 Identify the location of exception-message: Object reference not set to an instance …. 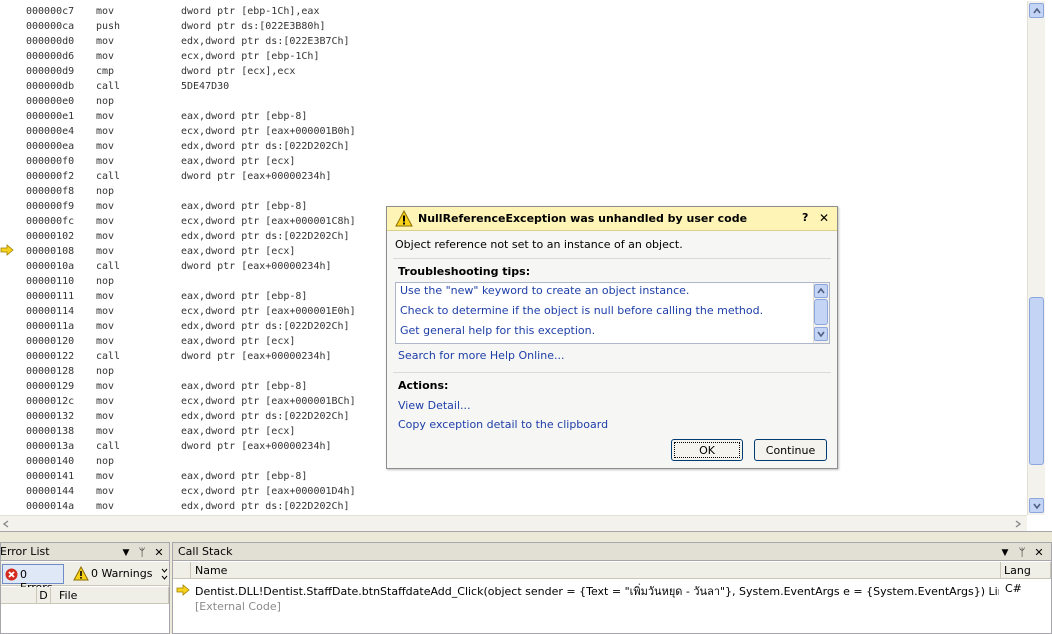
(539, 244).